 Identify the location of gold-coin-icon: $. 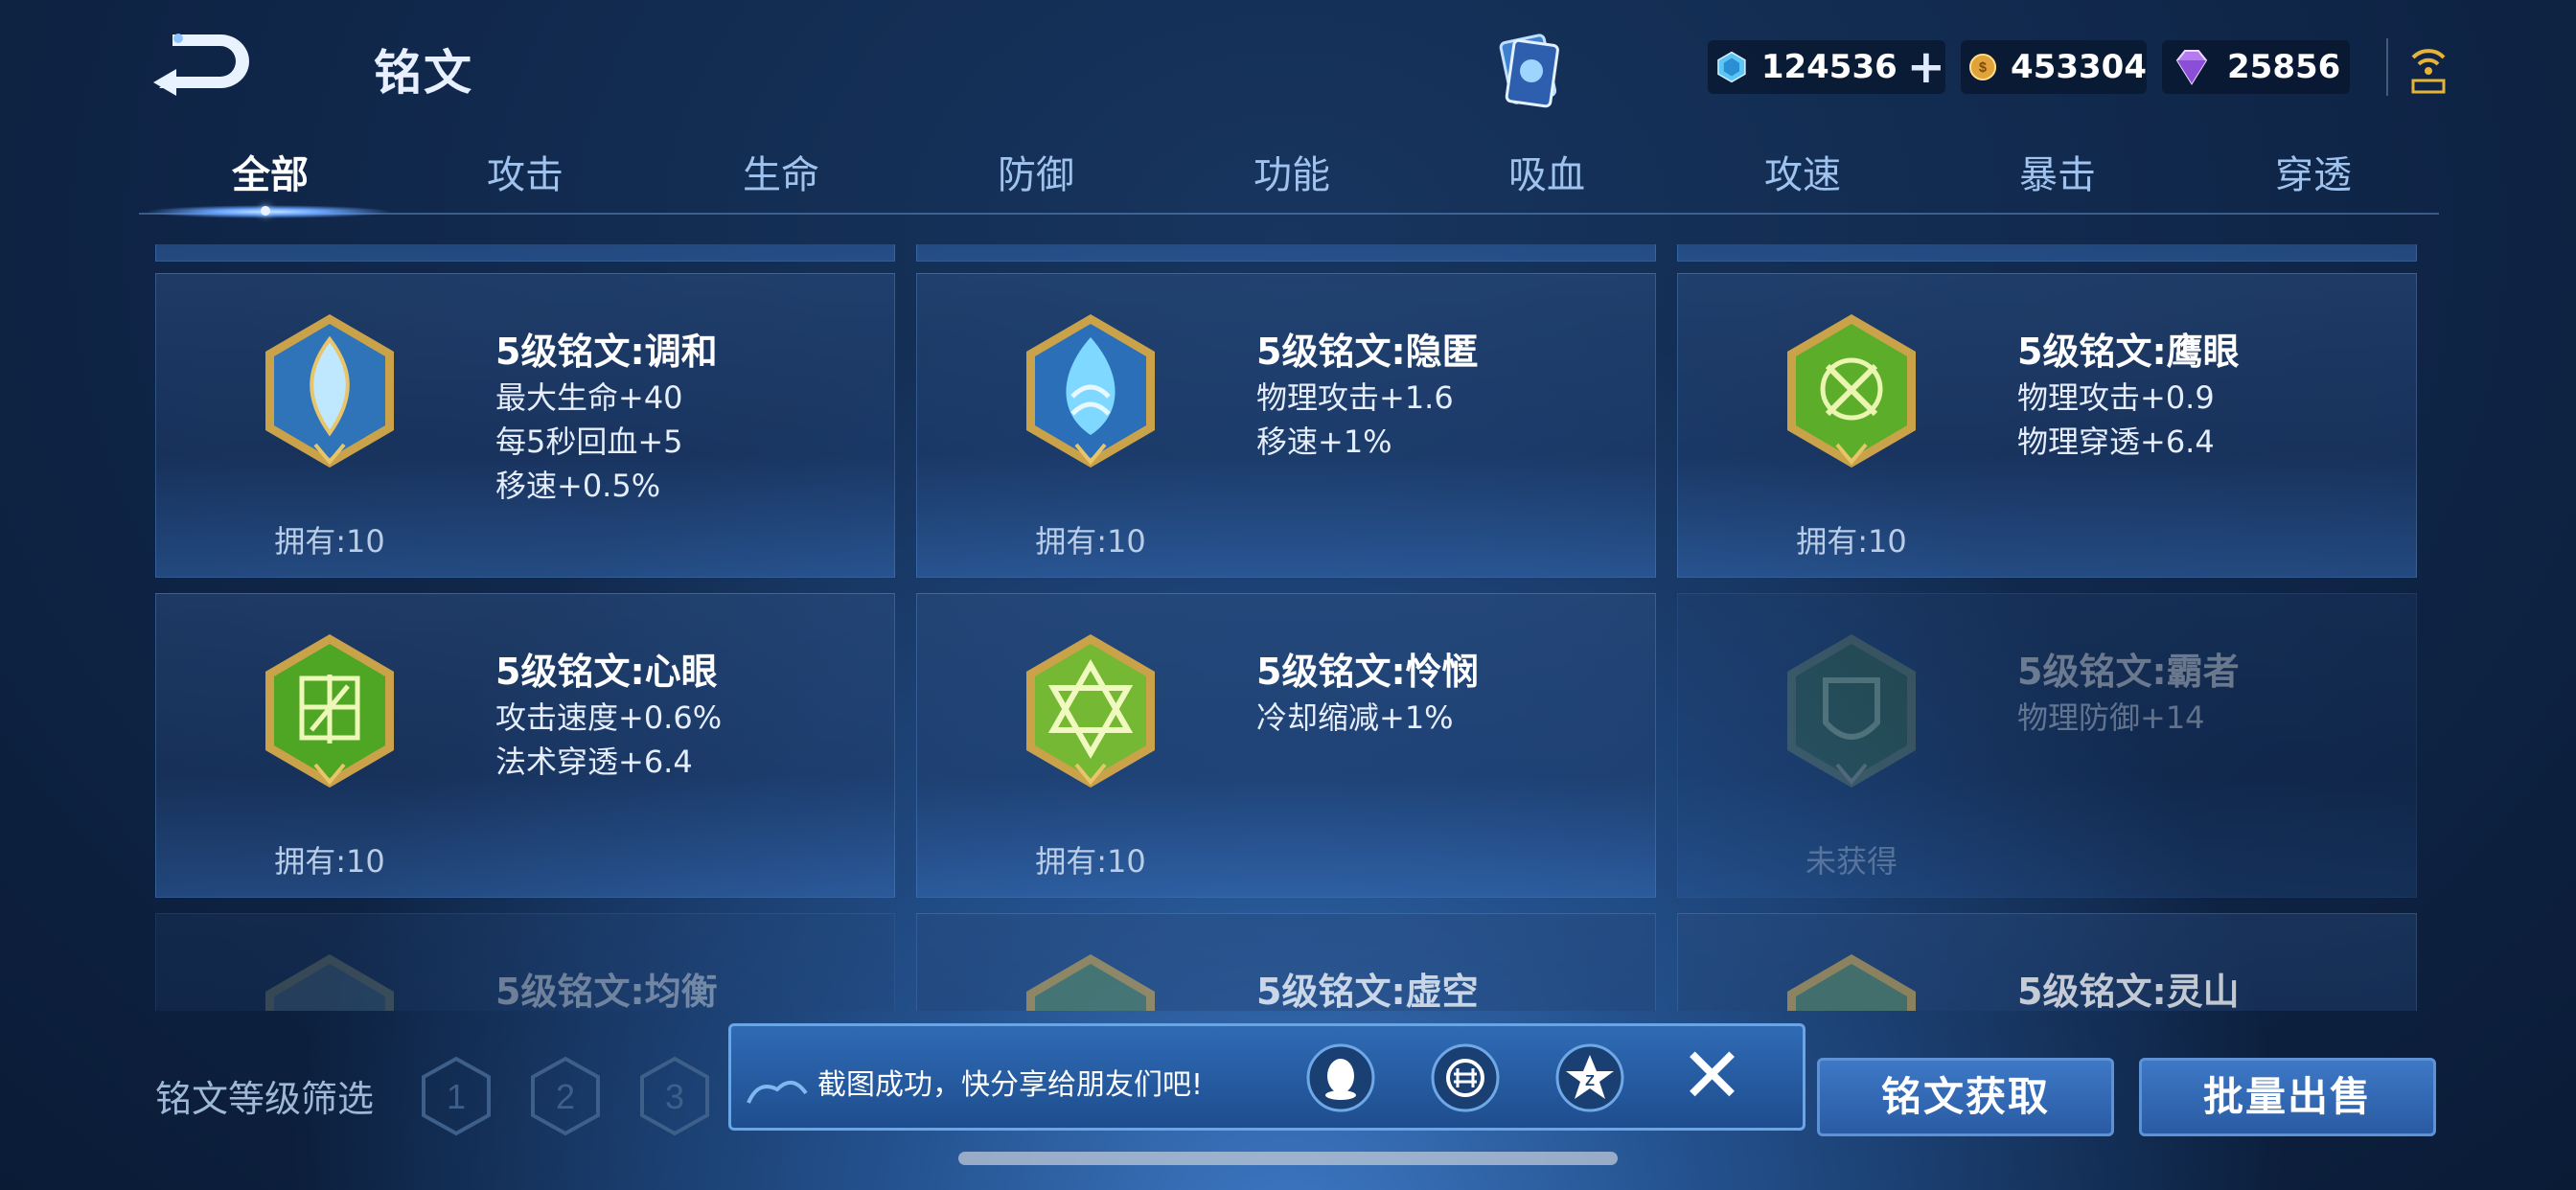
(1982, 67).